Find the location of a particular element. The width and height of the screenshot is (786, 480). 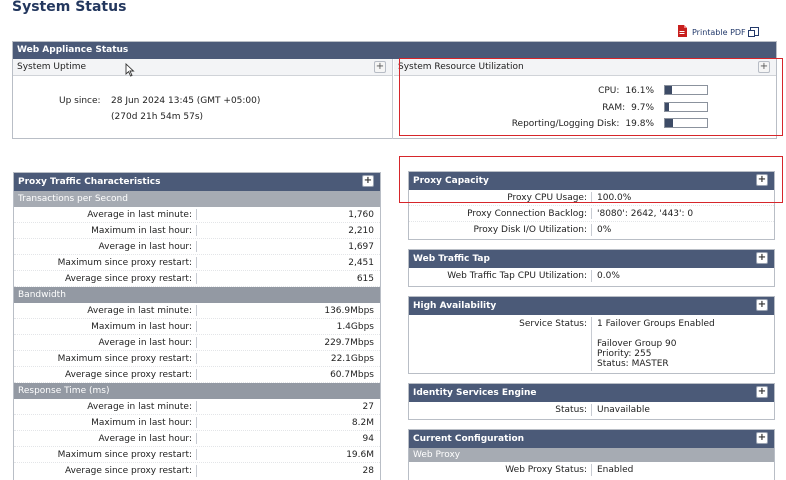

high-availability-header: High Availability + is located at coordinates (591, 306).